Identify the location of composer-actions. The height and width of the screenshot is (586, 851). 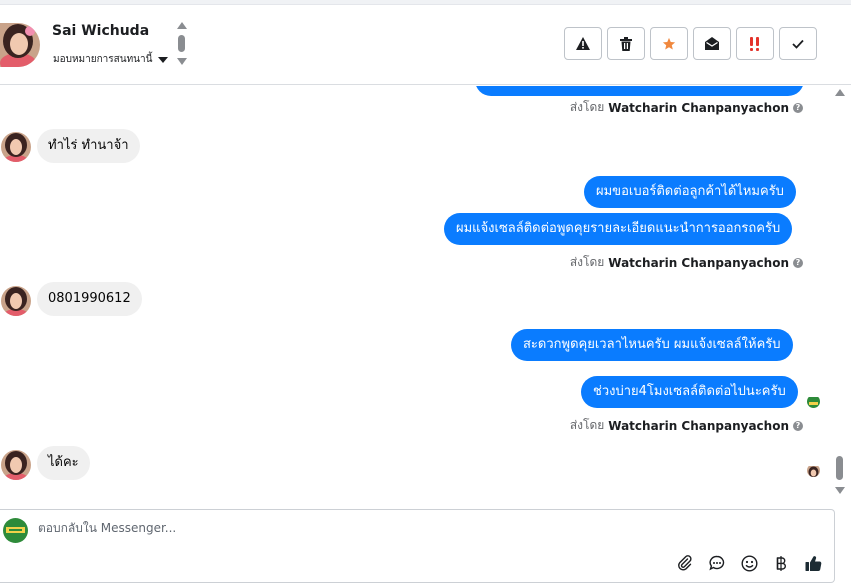
(749, 563).